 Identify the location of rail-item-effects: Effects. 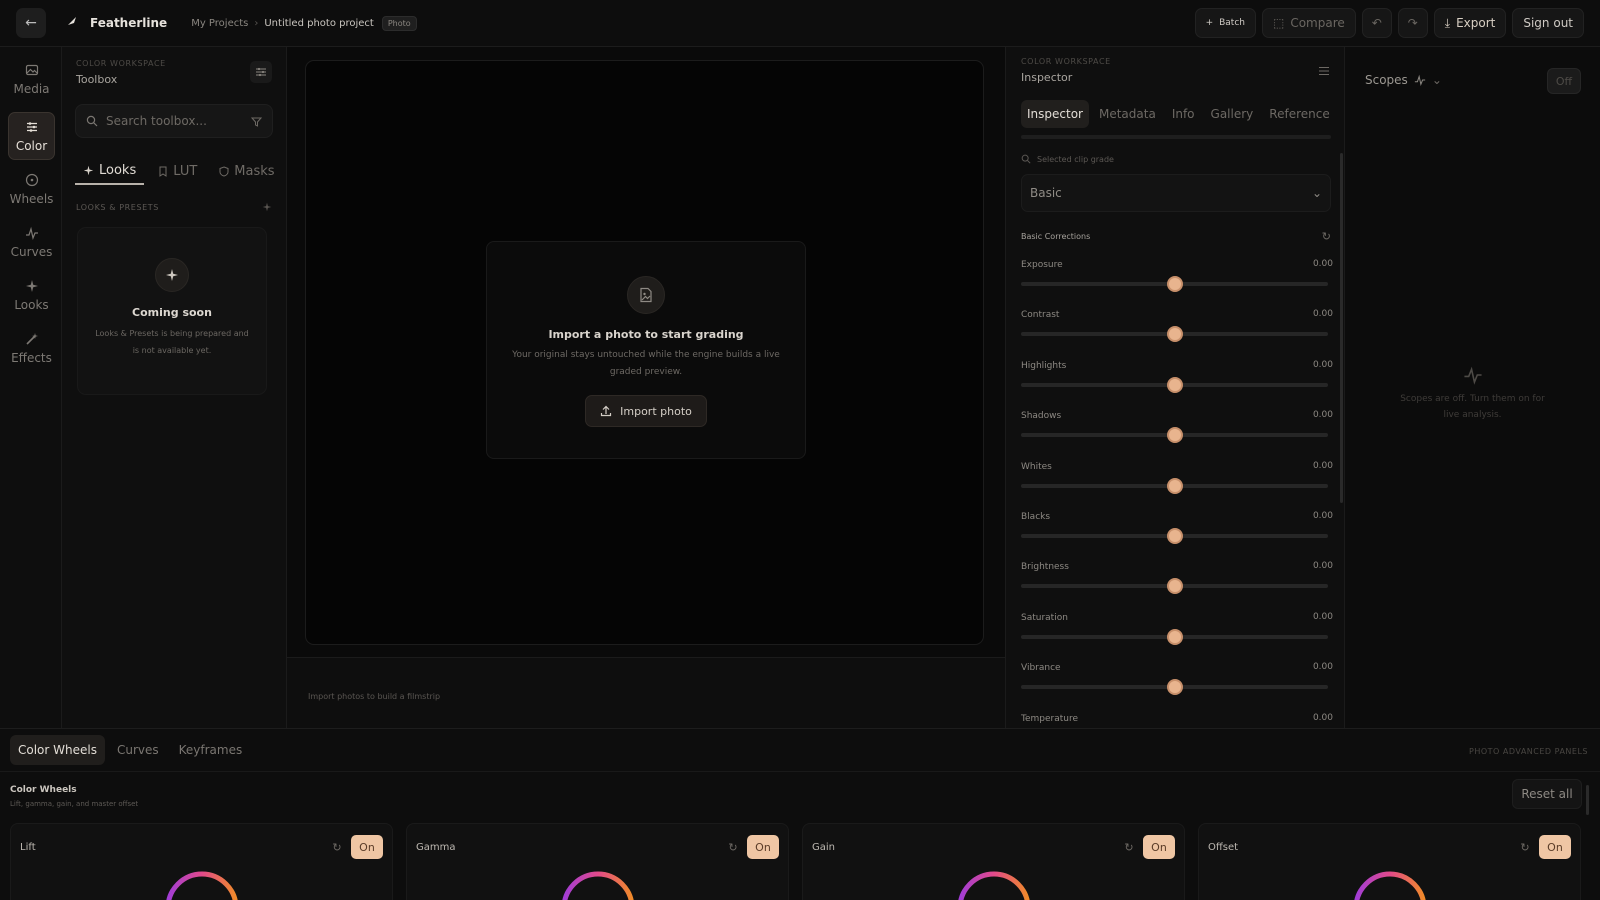
(31, 348).